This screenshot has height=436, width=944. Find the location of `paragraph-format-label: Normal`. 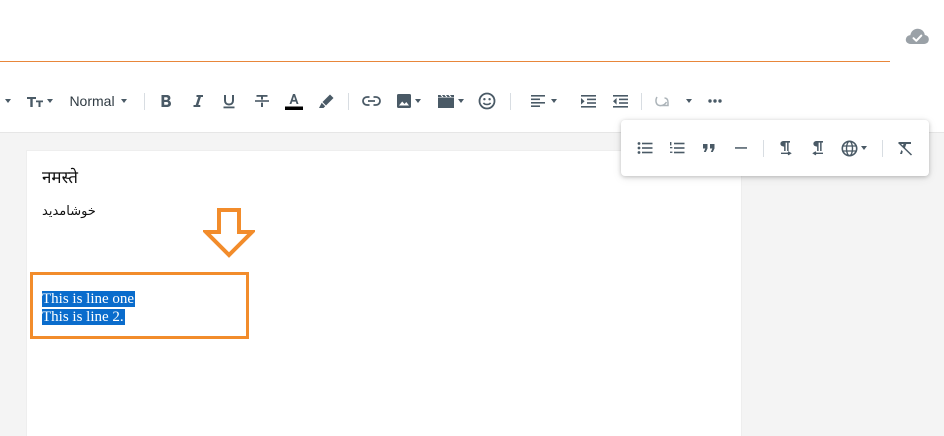

paragraph-format-label: Normal is located at coordinates (92, 101).